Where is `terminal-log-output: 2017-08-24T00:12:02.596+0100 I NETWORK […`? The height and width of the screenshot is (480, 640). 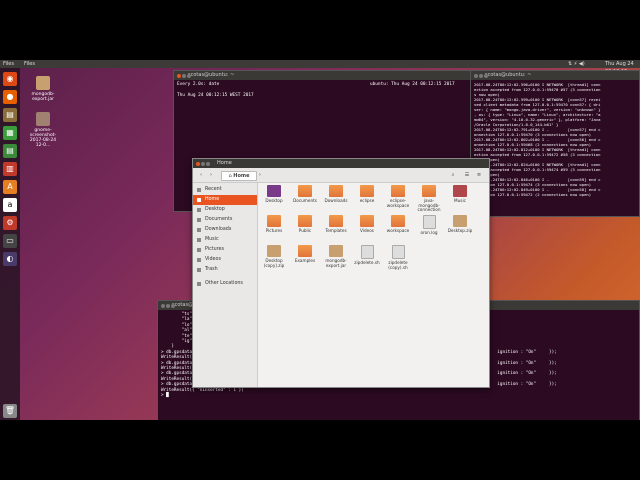
terminal-log-output: 2017-08-24T00:12:02.596+0100 I NETWORK [… is located at coordinates (555, 139).